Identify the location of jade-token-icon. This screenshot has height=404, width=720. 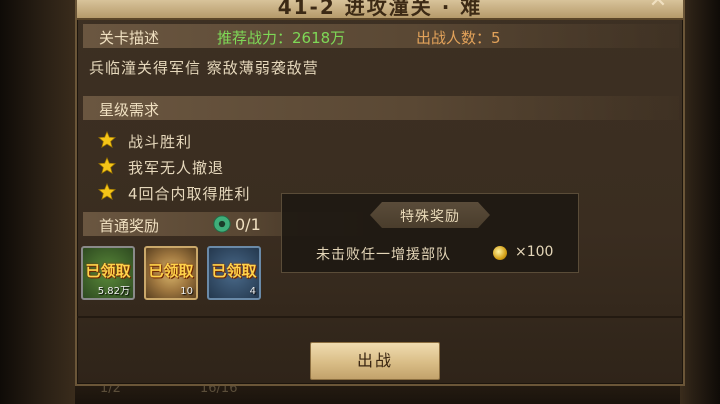
(222, 224).